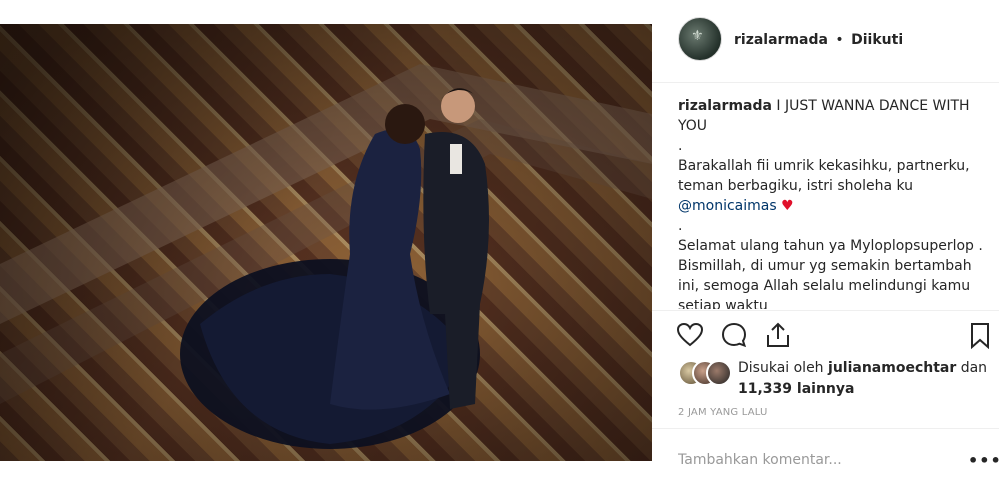 The image size is (999, 486). What do you see at coordinates (725, 106) in the screenshot?
I see `caption-username: rizalarmada` at bounding box center [725, 106].